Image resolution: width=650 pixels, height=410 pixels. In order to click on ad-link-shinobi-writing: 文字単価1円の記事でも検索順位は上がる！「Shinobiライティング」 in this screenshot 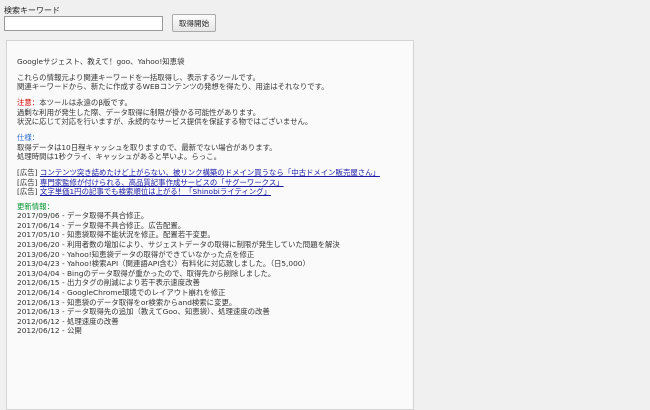, I will do `click(155, 191)`.